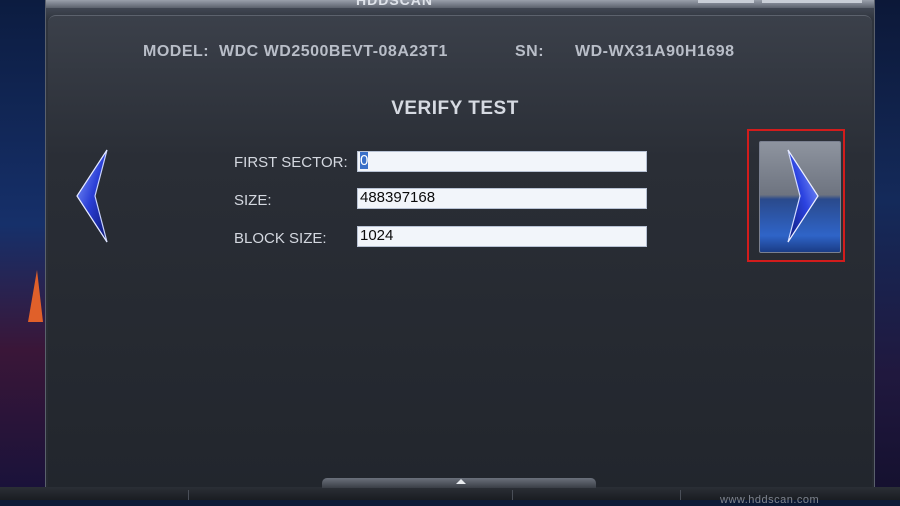 The height and width of the screenshot is (506, 900). Describe the element at coordinates (726, 1) in the screenshot. I see `title-bar-button` at that location.